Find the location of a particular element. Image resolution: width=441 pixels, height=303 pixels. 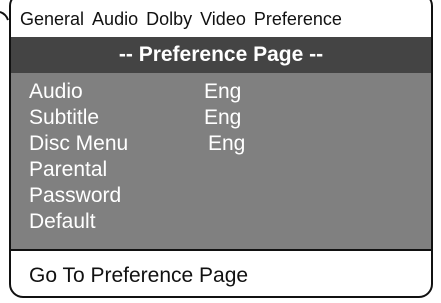

menu-item-subtitle: Subtitle Eng is located at coordinates (221, 118).